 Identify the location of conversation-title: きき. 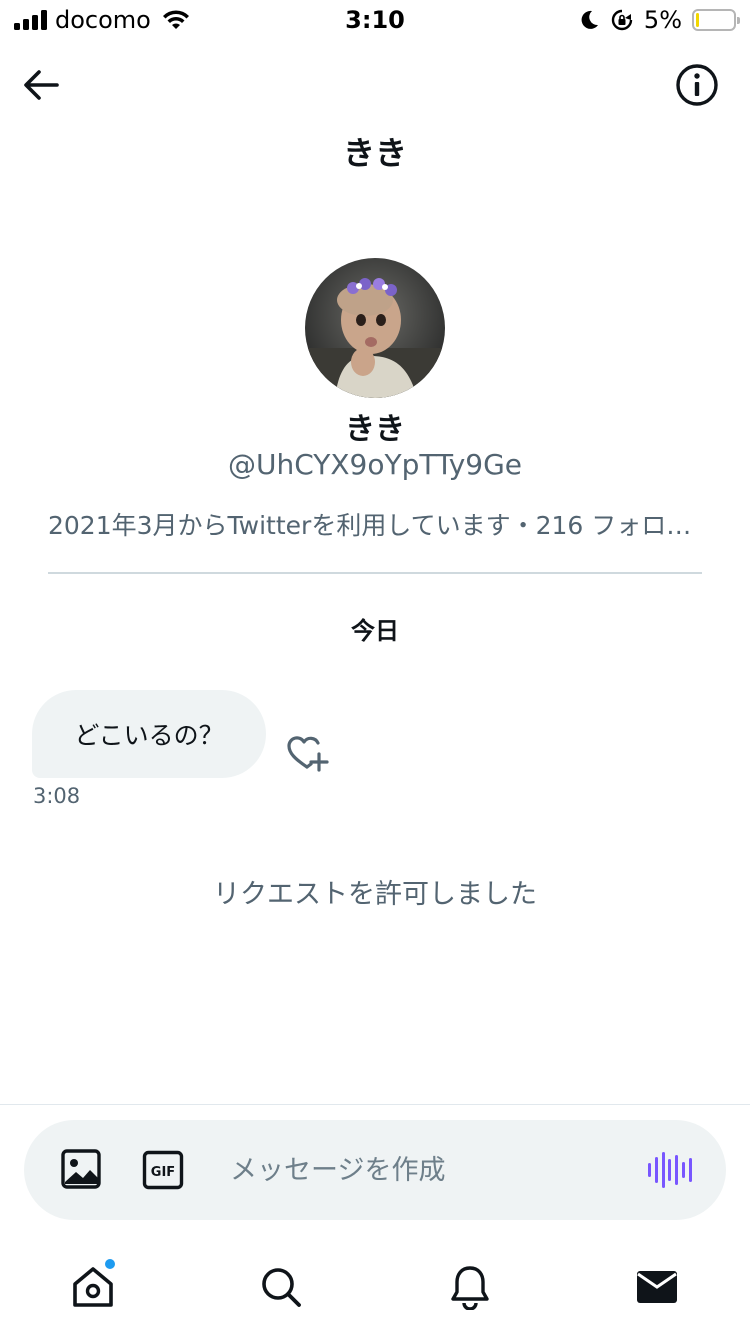
(374, 153).